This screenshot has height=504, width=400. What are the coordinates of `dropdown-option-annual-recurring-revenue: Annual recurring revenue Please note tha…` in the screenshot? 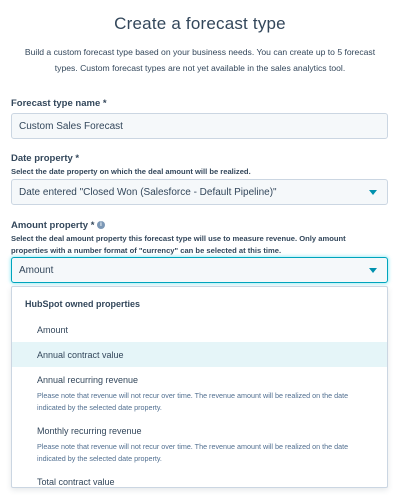 It's located at (199, 394).